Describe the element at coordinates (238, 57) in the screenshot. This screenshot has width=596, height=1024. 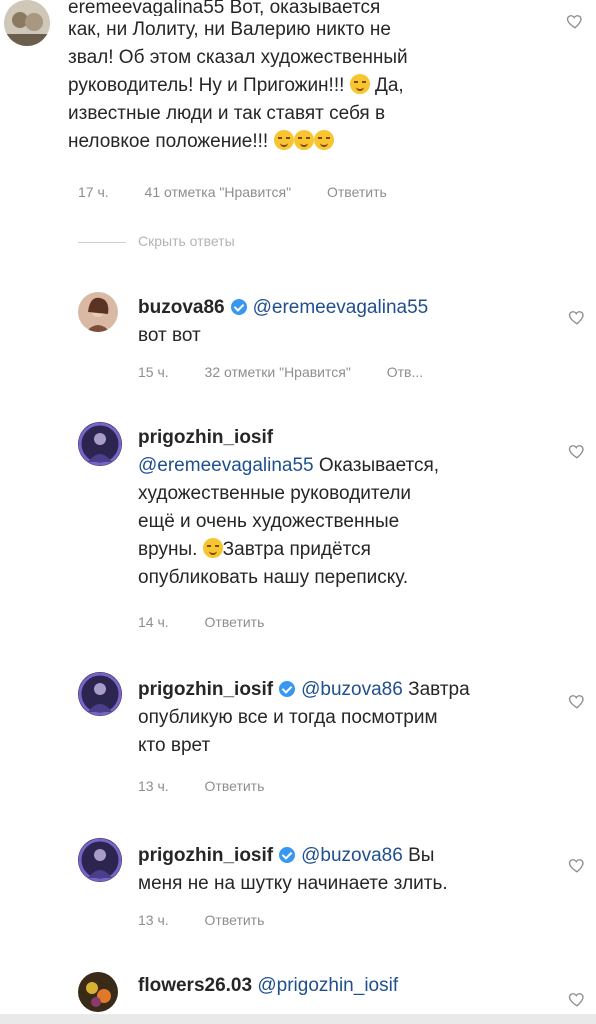
I see `comment-line: звал! Об этом сказал художественный` at that location.